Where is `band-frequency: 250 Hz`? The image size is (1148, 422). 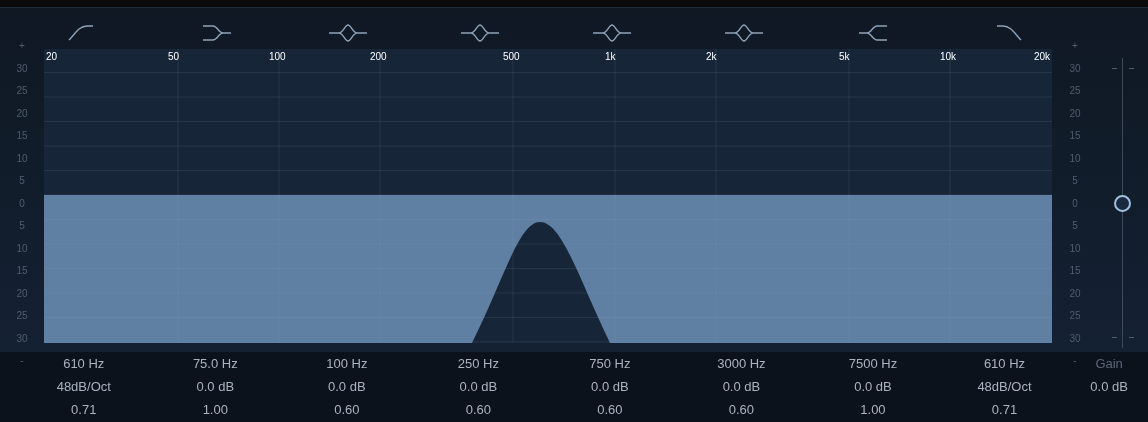 band-frequency: 250 Hz is located at coordinates (478, 363).